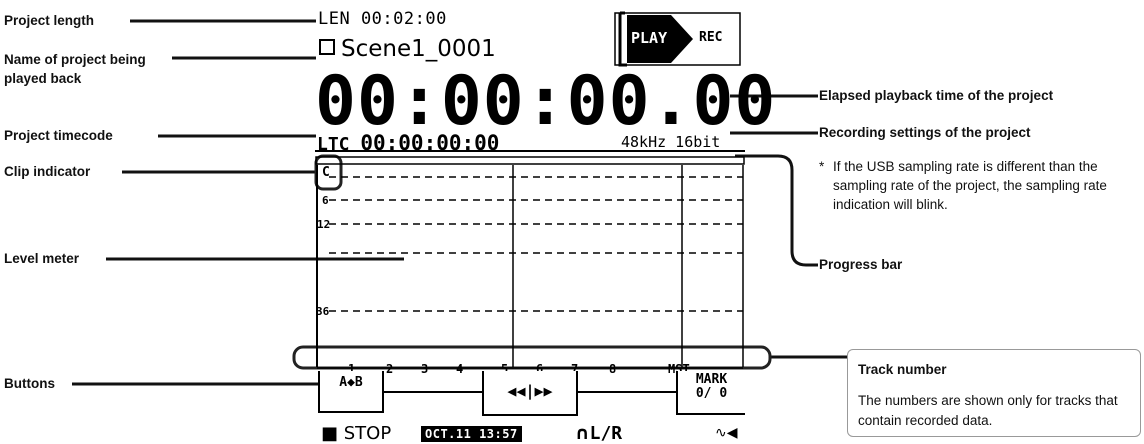 The height and width of the screenshot is (444, 1144). What do you see at coordinates (530, 393) in the screenshot?
I see `rewind-forward-button: ◀◀|▶▶` at bounding box center [530, 393].